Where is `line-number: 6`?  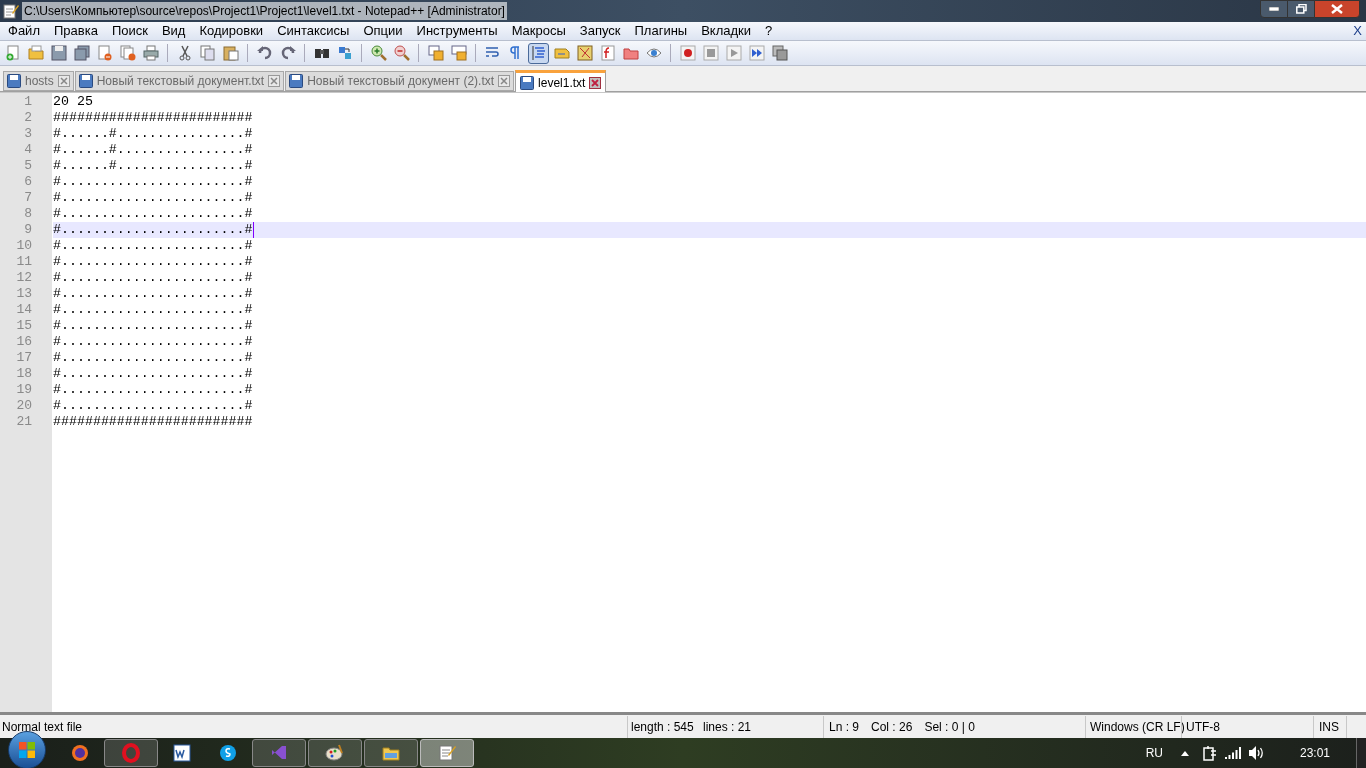
line-number: 6 is located at coordinates (28, 182).